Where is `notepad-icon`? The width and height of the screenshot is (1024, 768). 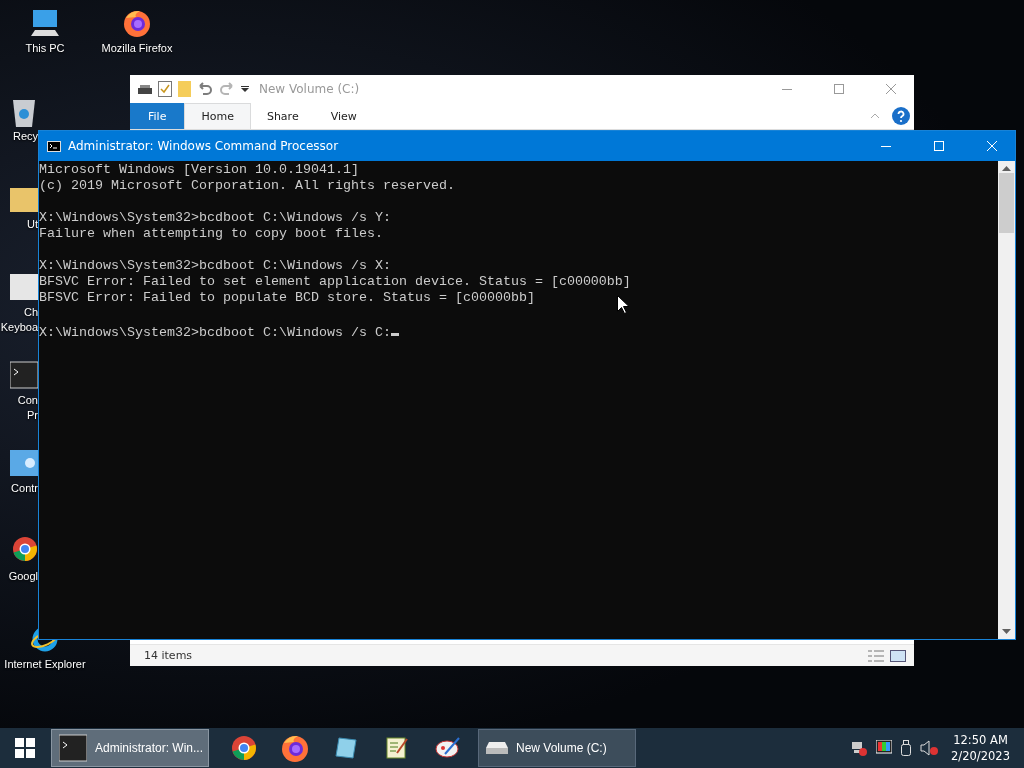
notepad-icon is located at coordinates (345, 748).